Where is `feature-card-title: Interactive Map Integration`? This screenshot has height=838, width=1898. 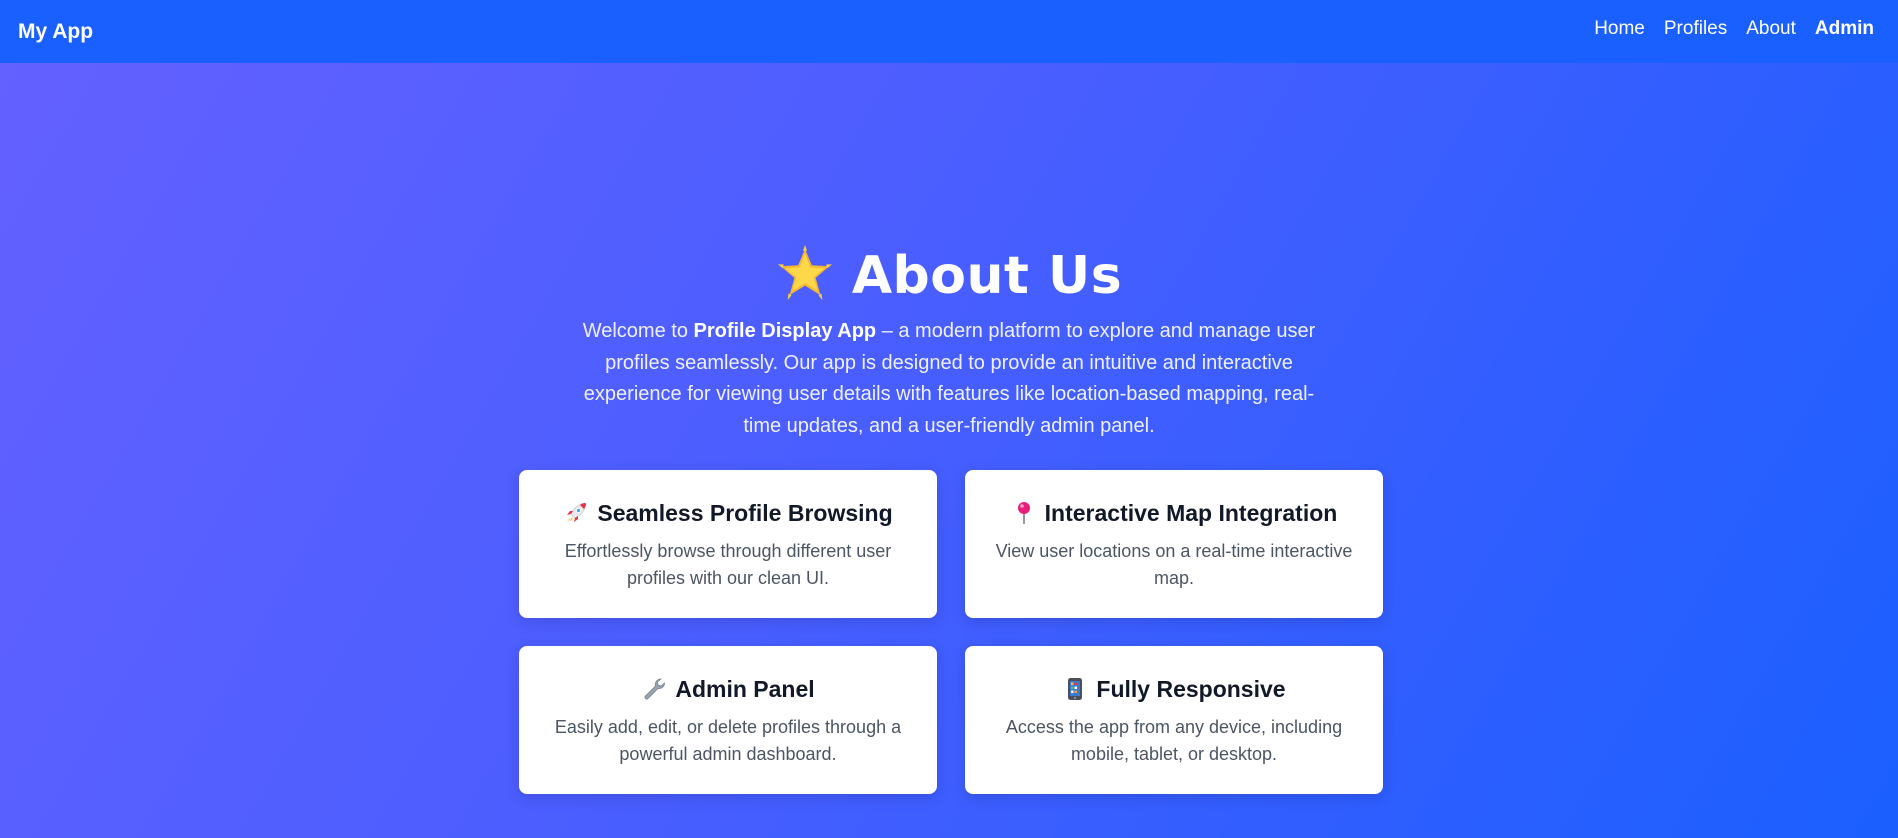 feature-card-title: Interactive Map Integration is located at coordinates (1174, 513).